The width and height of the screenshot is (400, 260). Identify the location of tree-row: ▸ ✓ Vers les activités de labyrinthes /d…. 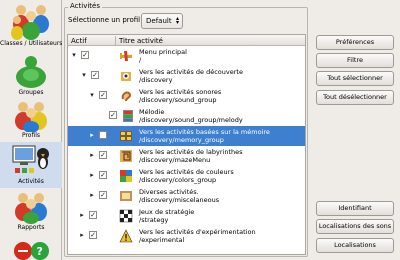
(186, 156).